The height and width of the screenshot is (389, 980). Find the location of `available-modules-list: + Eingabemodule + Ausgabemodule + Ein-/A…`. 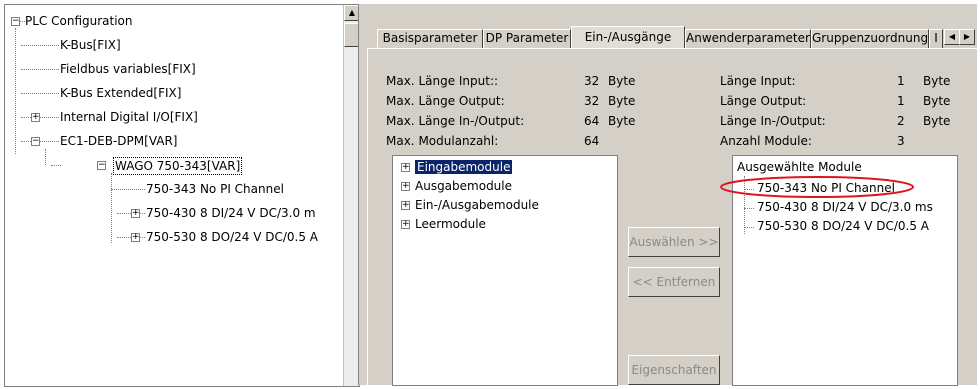

available-modules-list: + Eingabemodule + Ausgabemodule + Ein-/A… is located at coordinates (505, 270).